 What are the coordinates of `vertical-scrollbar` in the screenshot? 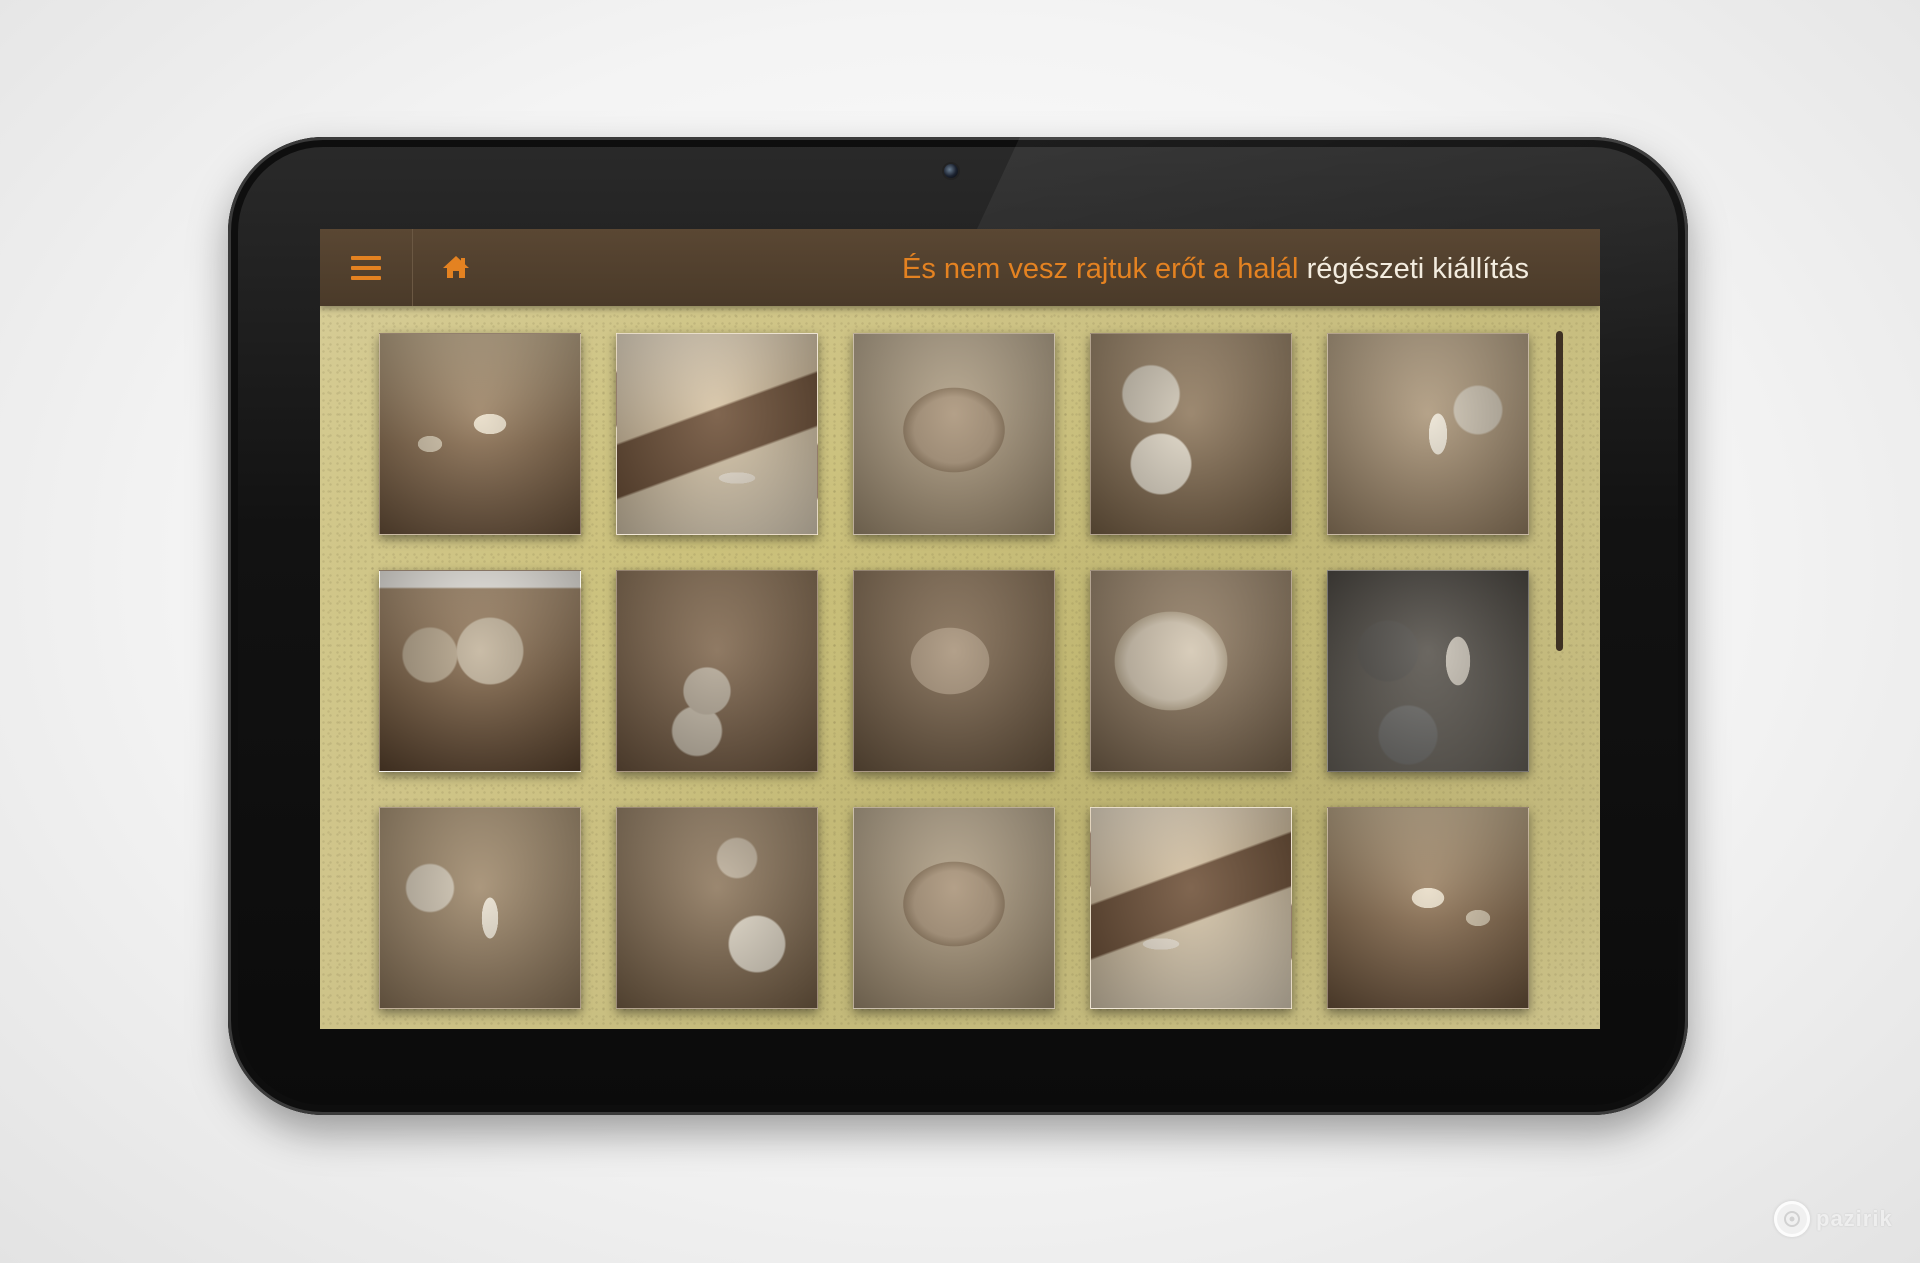 It's located at (1559, 491).